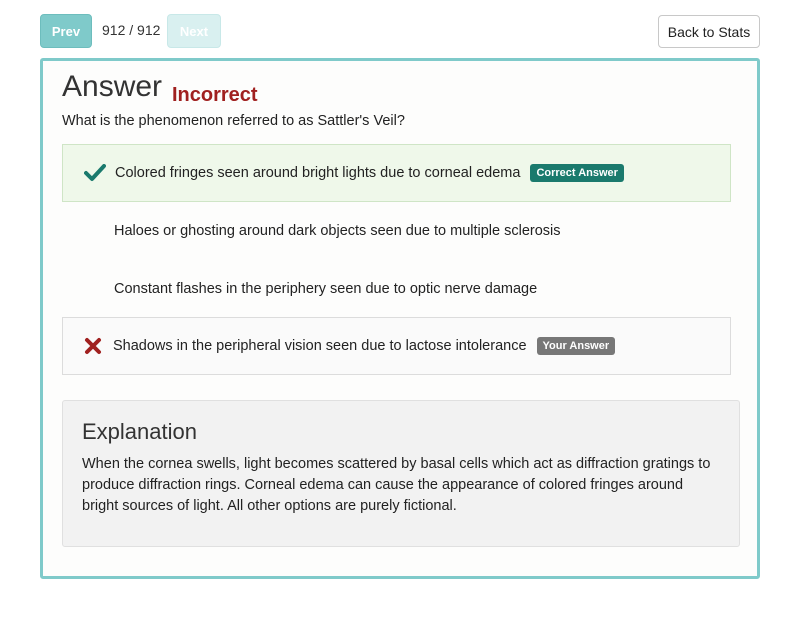 Image resolution: width=800 pixels, height=620 pixels. Describe the element at coordinates (112, 86) in the screenshot. I see `answer-title: Answer` at that location.